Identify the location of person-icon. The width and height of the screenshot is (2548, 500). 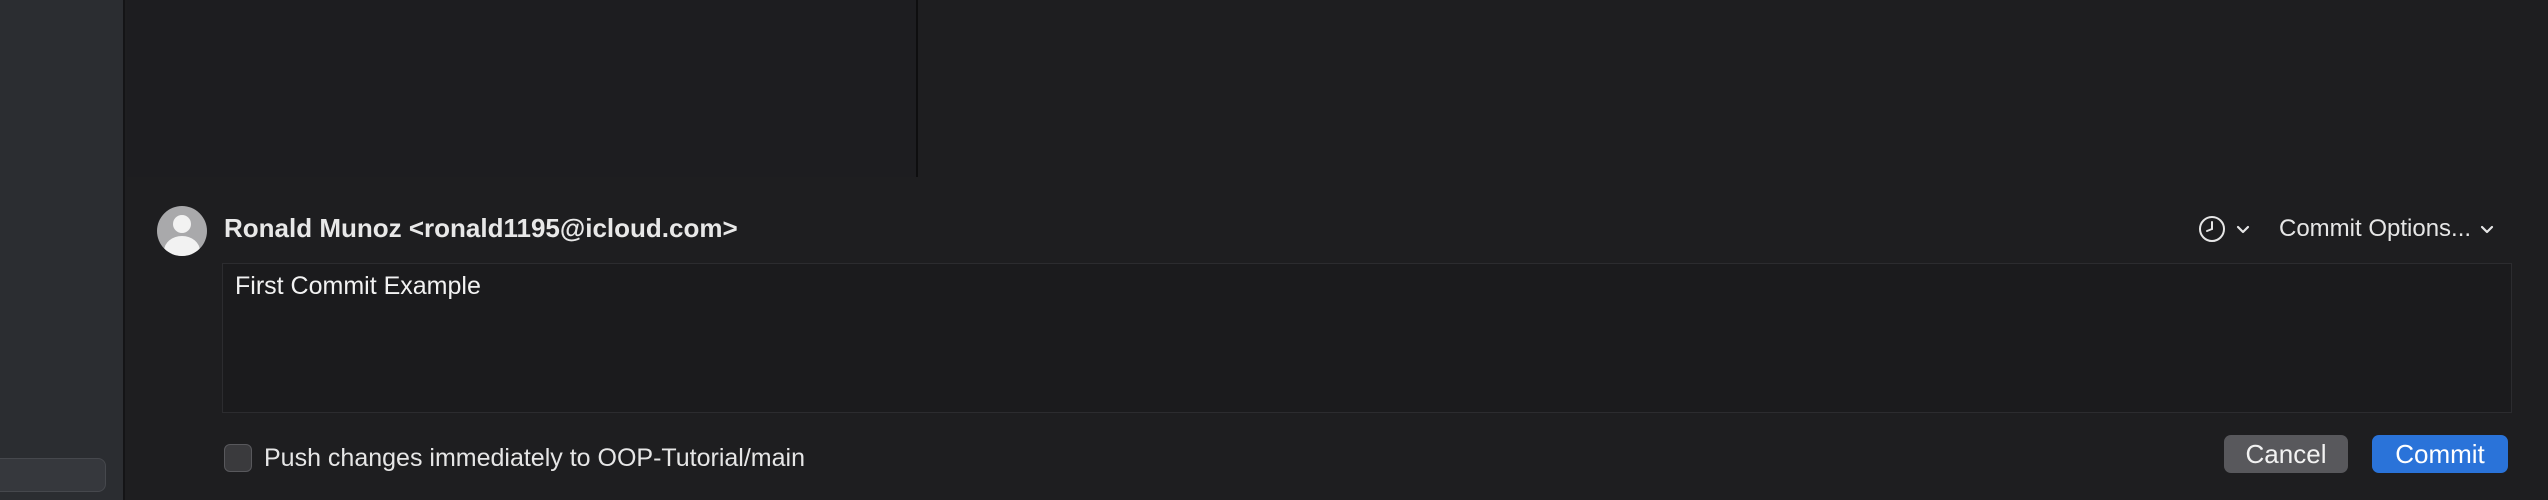
(182, 224).